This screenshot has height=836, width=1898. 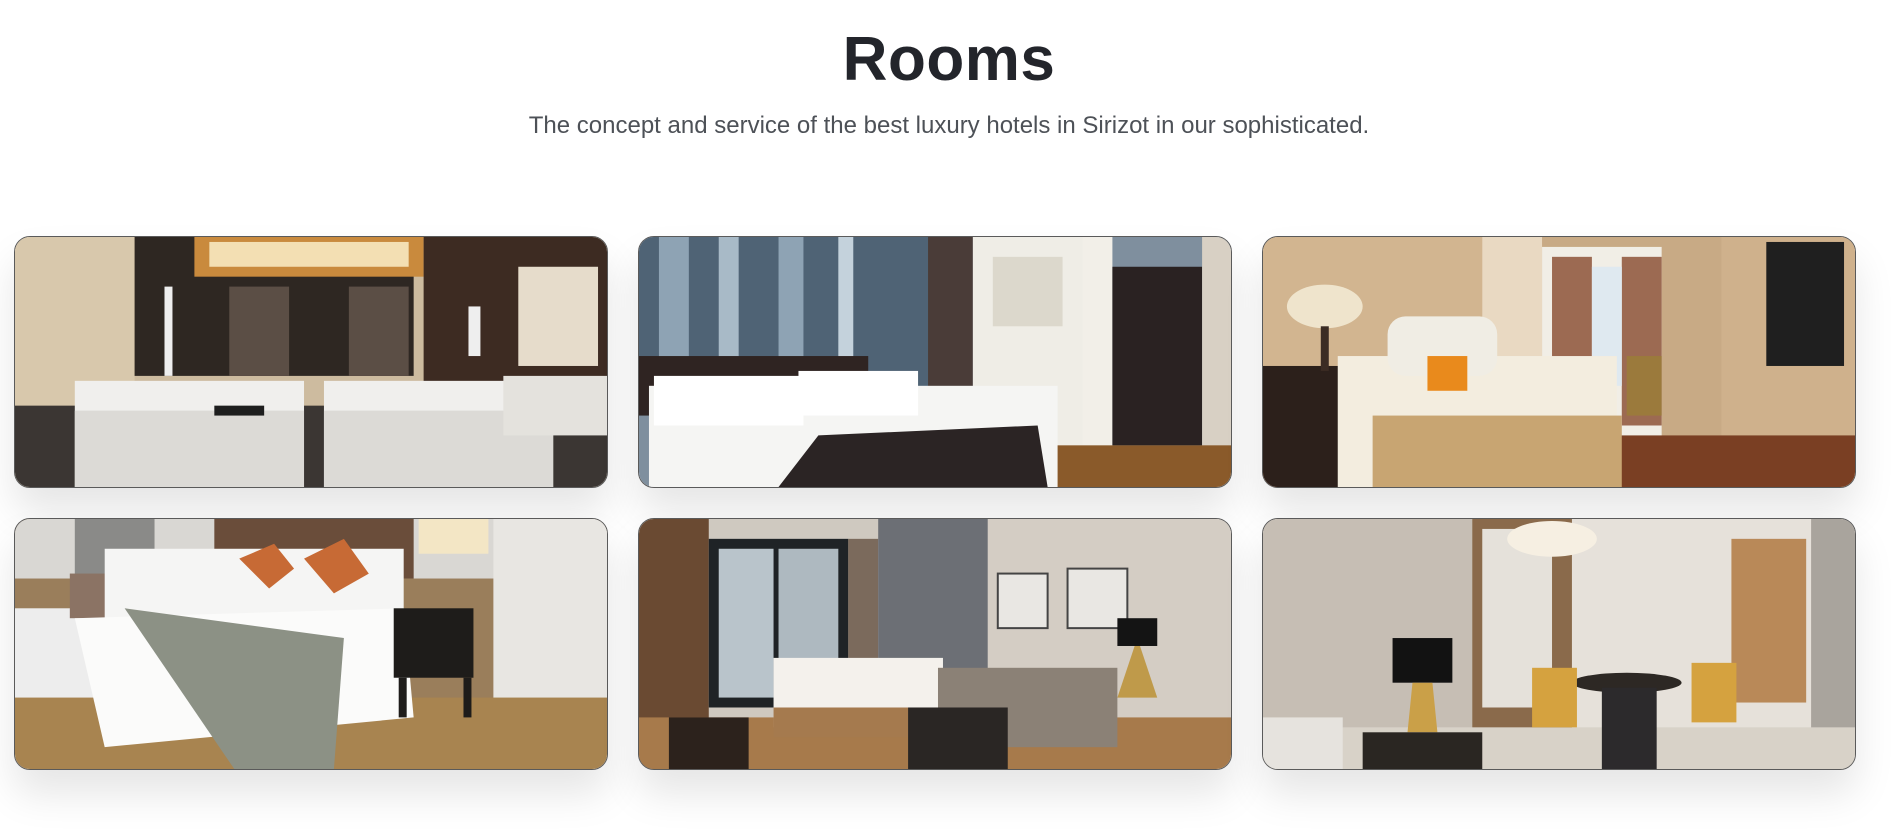 What do you see at coordinates (949, 59) in the screenshot?
I see `section-title: Rooms` at bounding box center [949, 59].